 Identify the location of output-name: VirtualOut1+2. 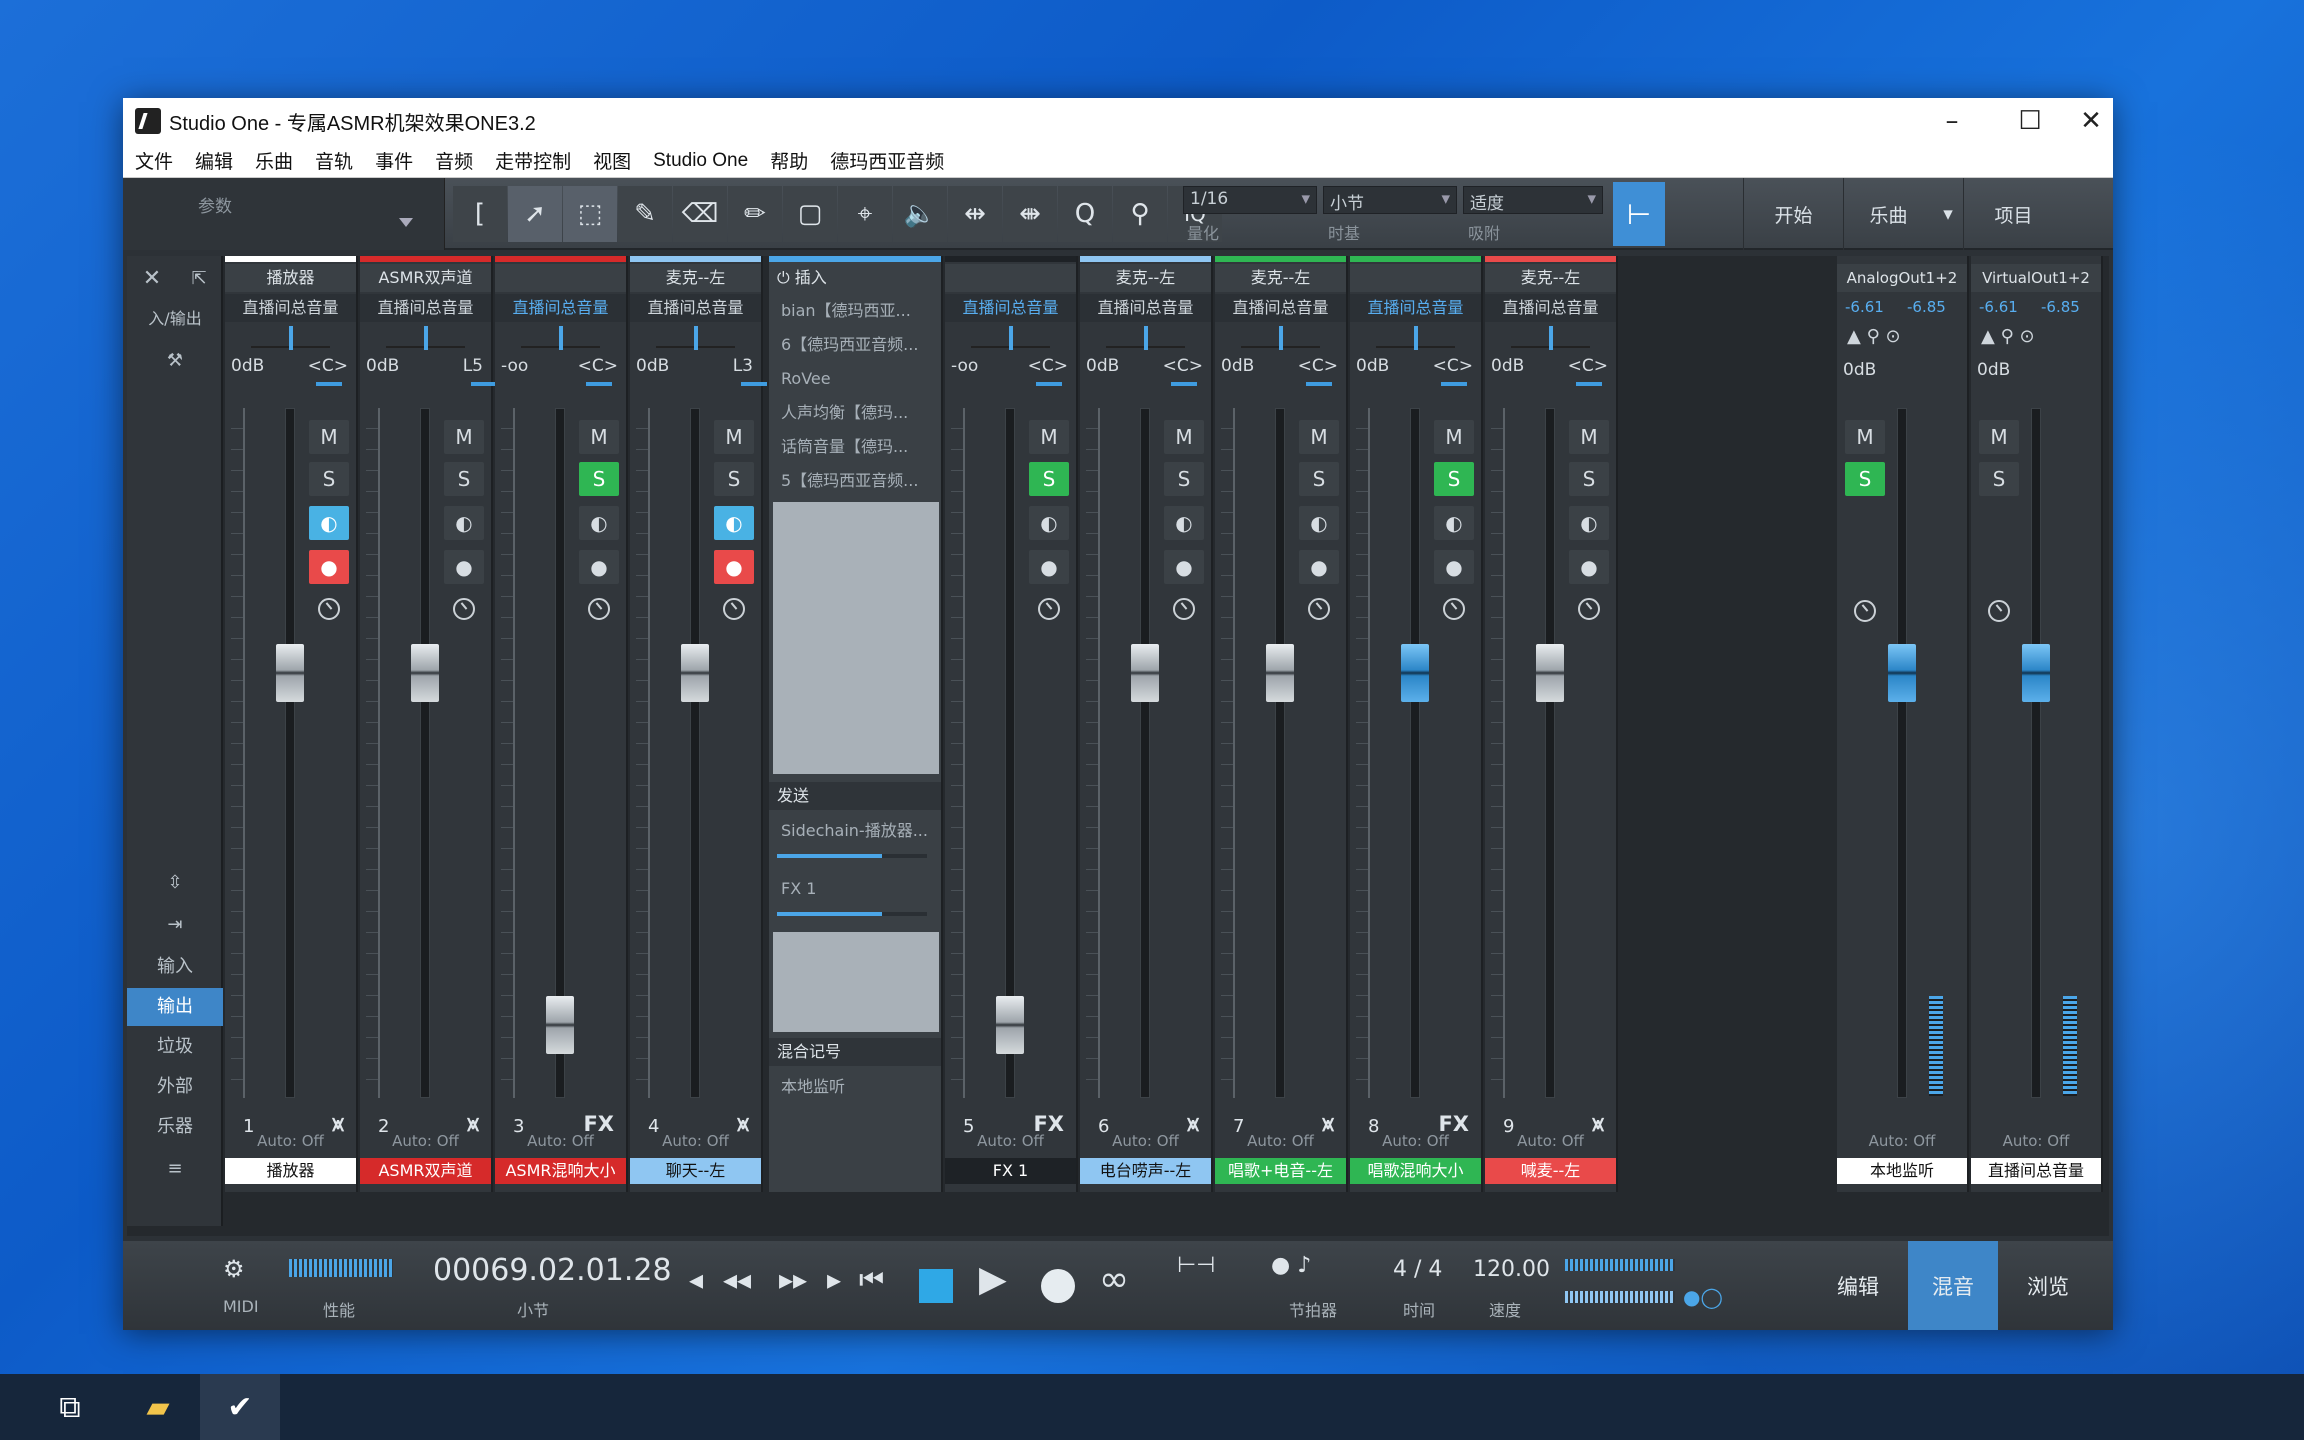
(2036, 278).